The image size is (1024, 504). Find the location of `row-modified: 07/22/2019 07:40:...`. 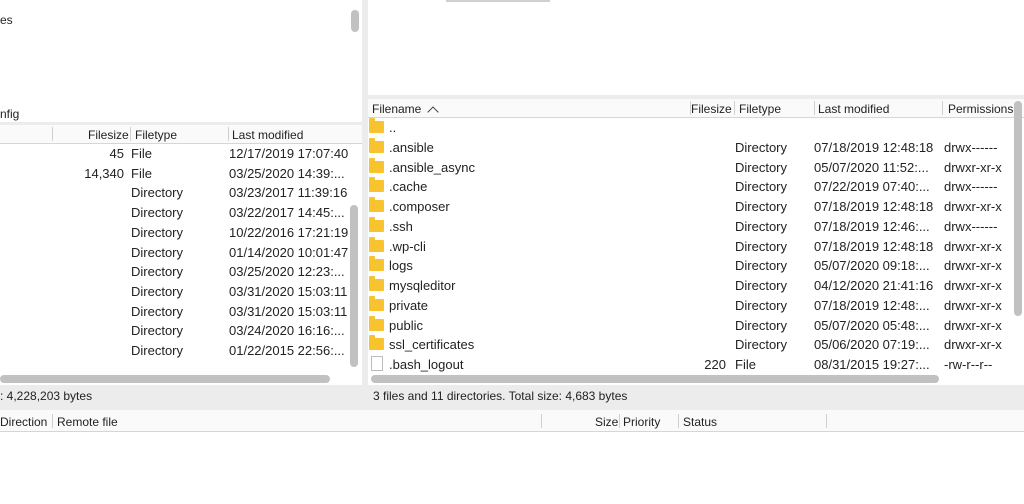

row-modified: 07/22/2019 07:40:... is located at coordinates (872, 187).